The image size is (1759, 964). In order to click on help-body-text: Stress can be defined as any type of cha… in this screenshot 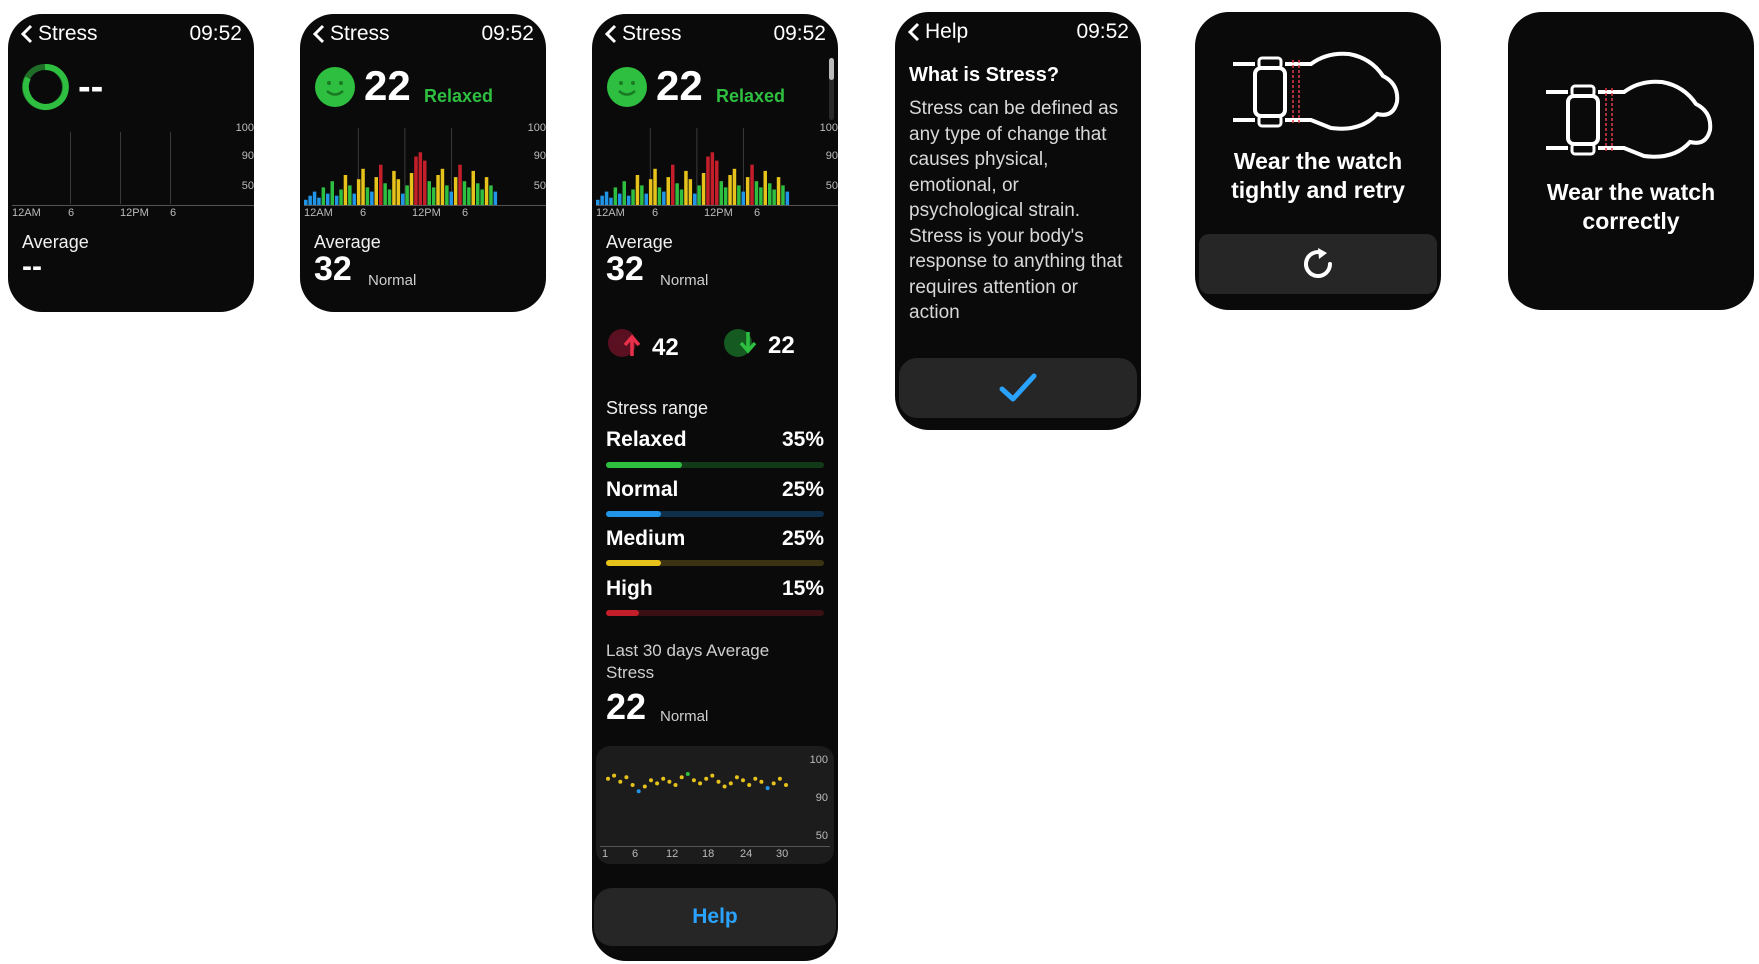, I will do `click(1016, 210)`.